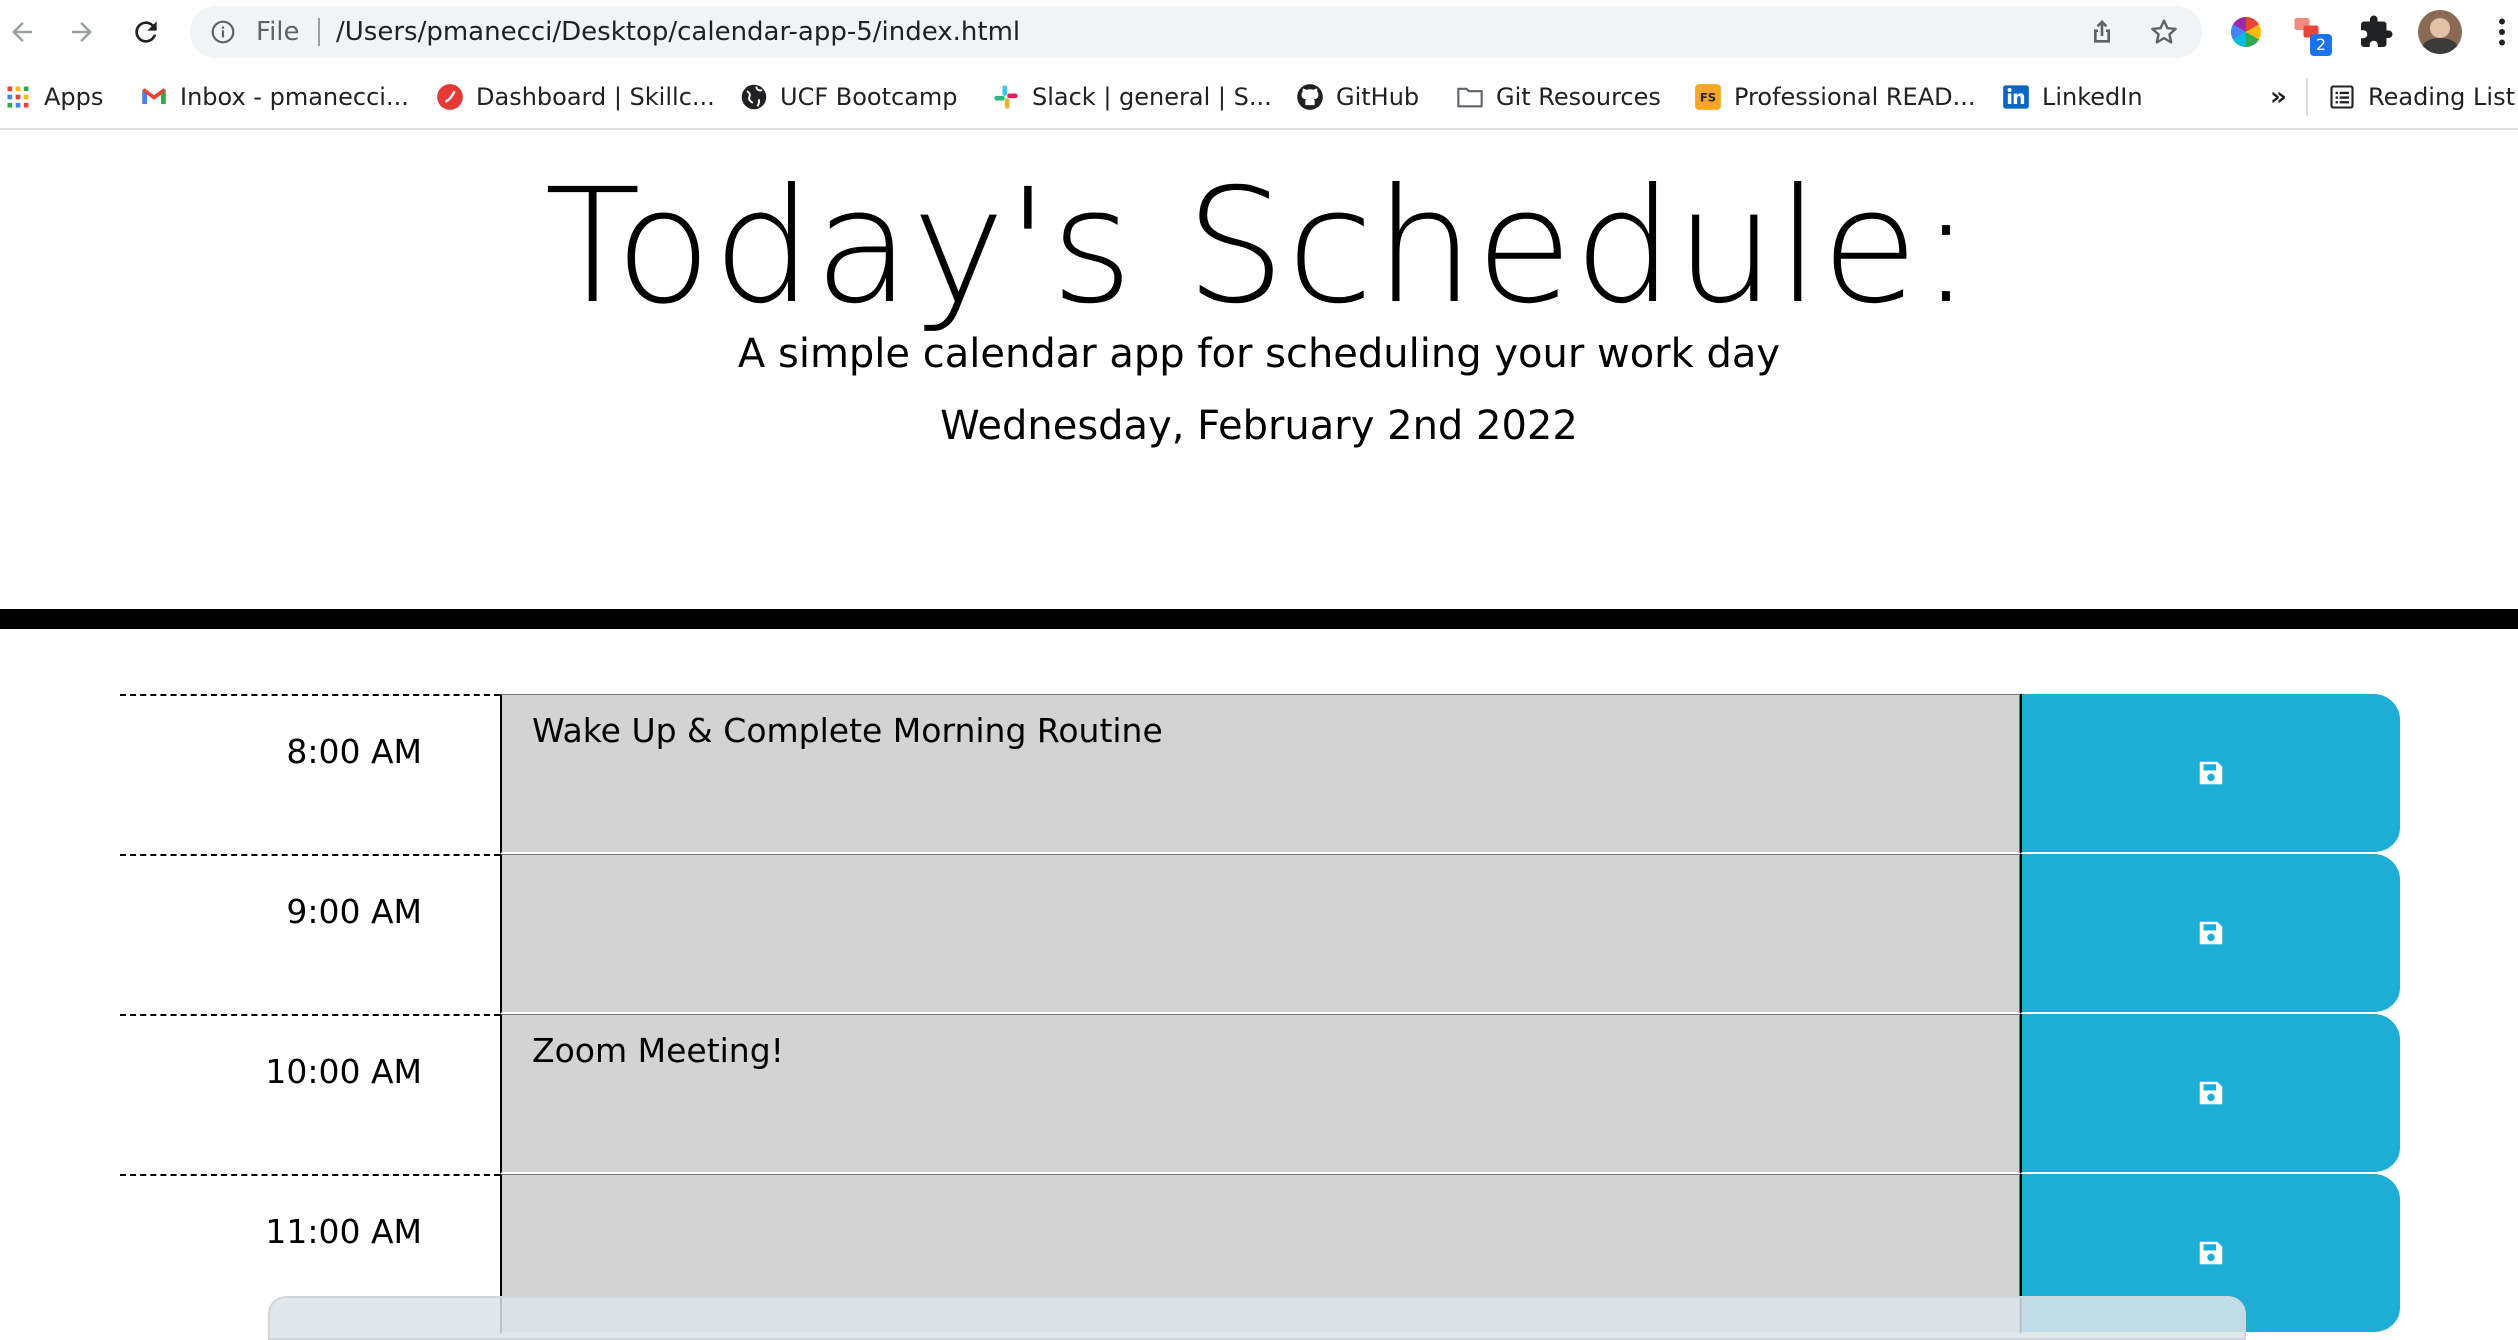  Describe the element at coordinates (74, 97) in the screenshot. I see `bookmark-label: Apps` at that location.